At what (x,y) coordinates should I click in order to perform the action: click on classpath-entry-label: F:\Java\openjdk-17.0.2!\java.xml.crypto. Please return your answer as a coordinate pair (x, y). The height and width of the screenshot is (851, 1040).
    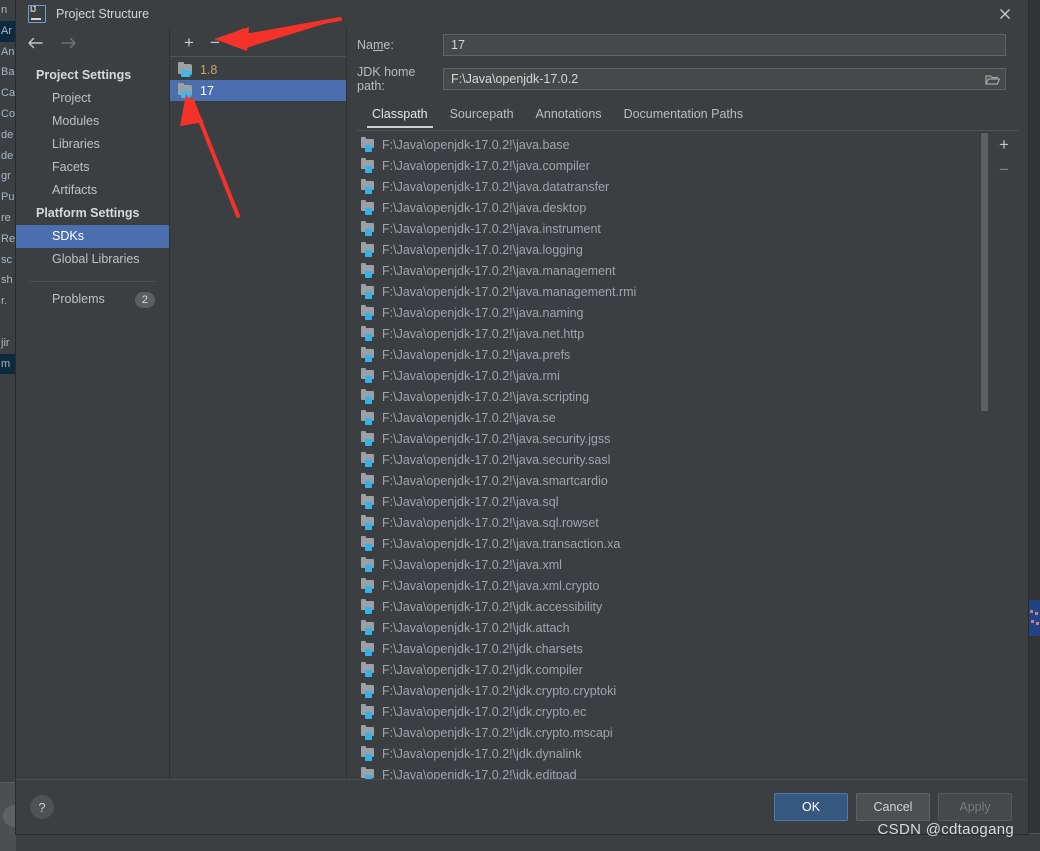
    Looking at the image, I should click on (491, 585).